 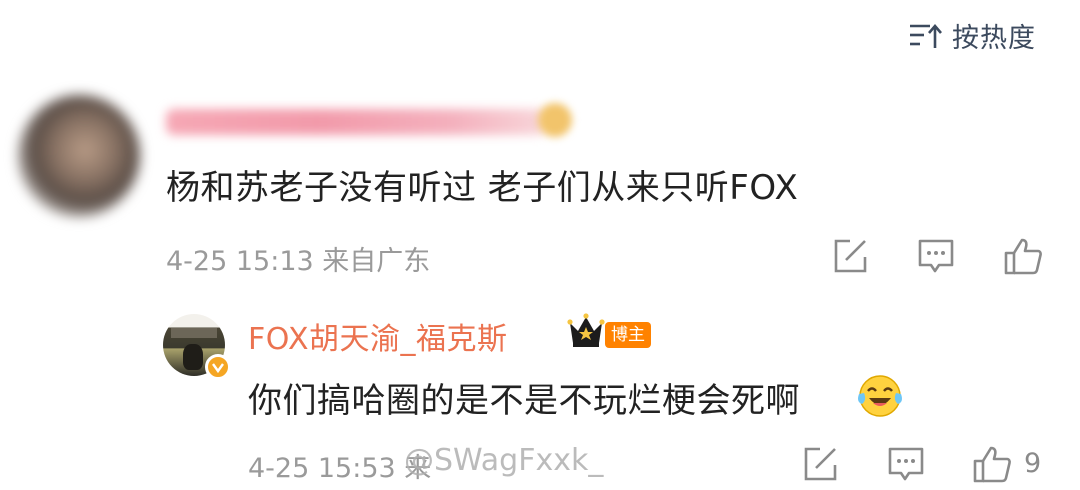 I want to click on crown-icon, so click(x=586, y=330).